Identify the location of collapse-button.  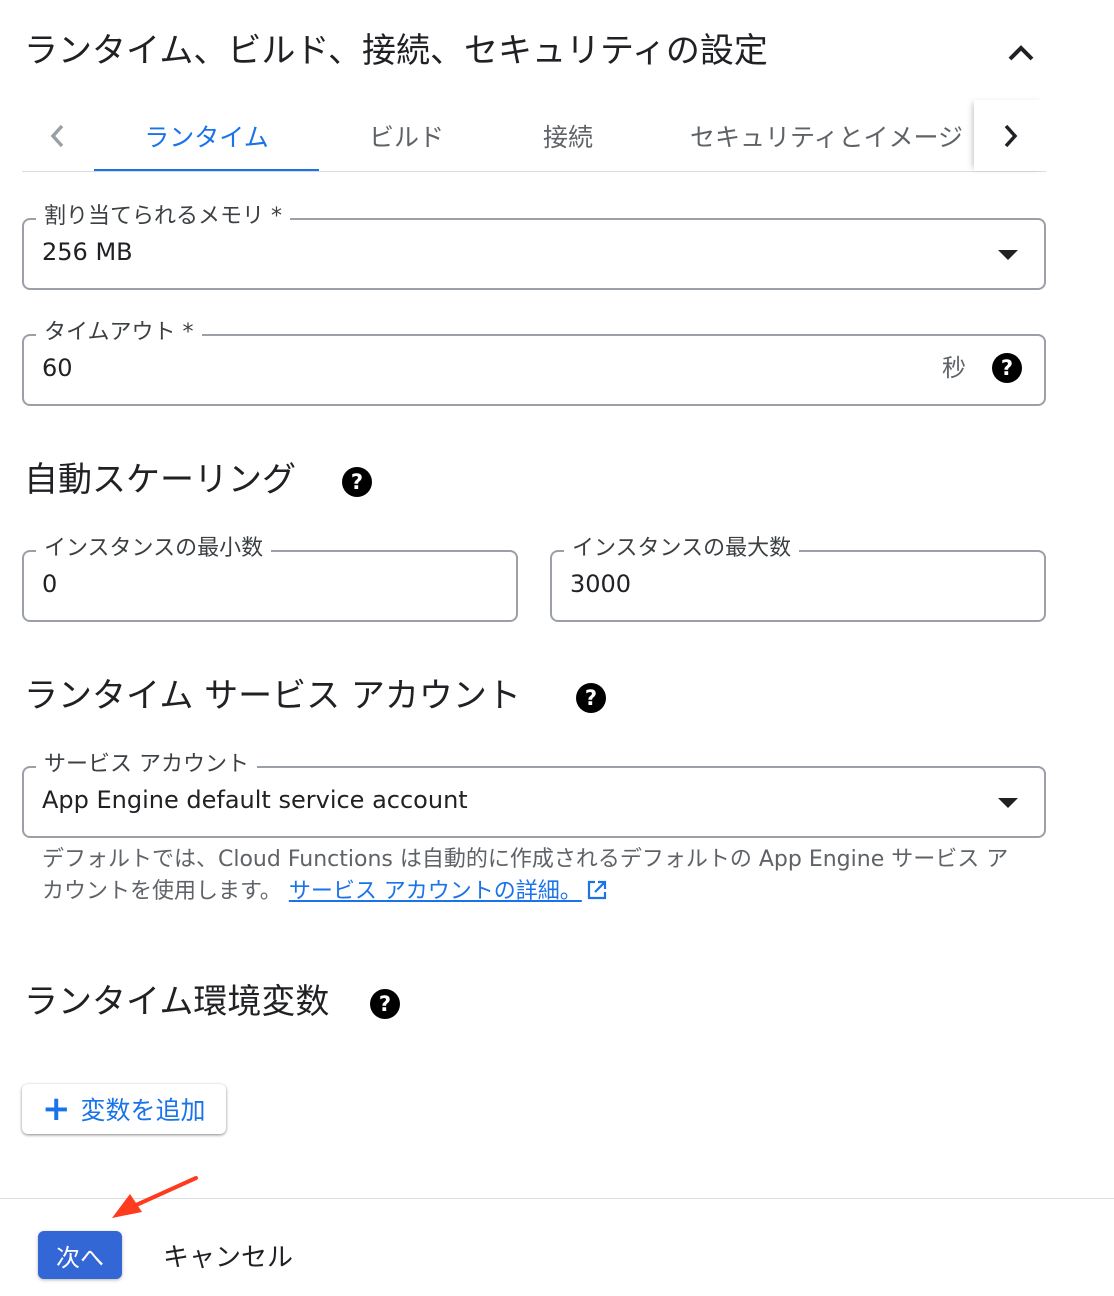
(1021, 53).